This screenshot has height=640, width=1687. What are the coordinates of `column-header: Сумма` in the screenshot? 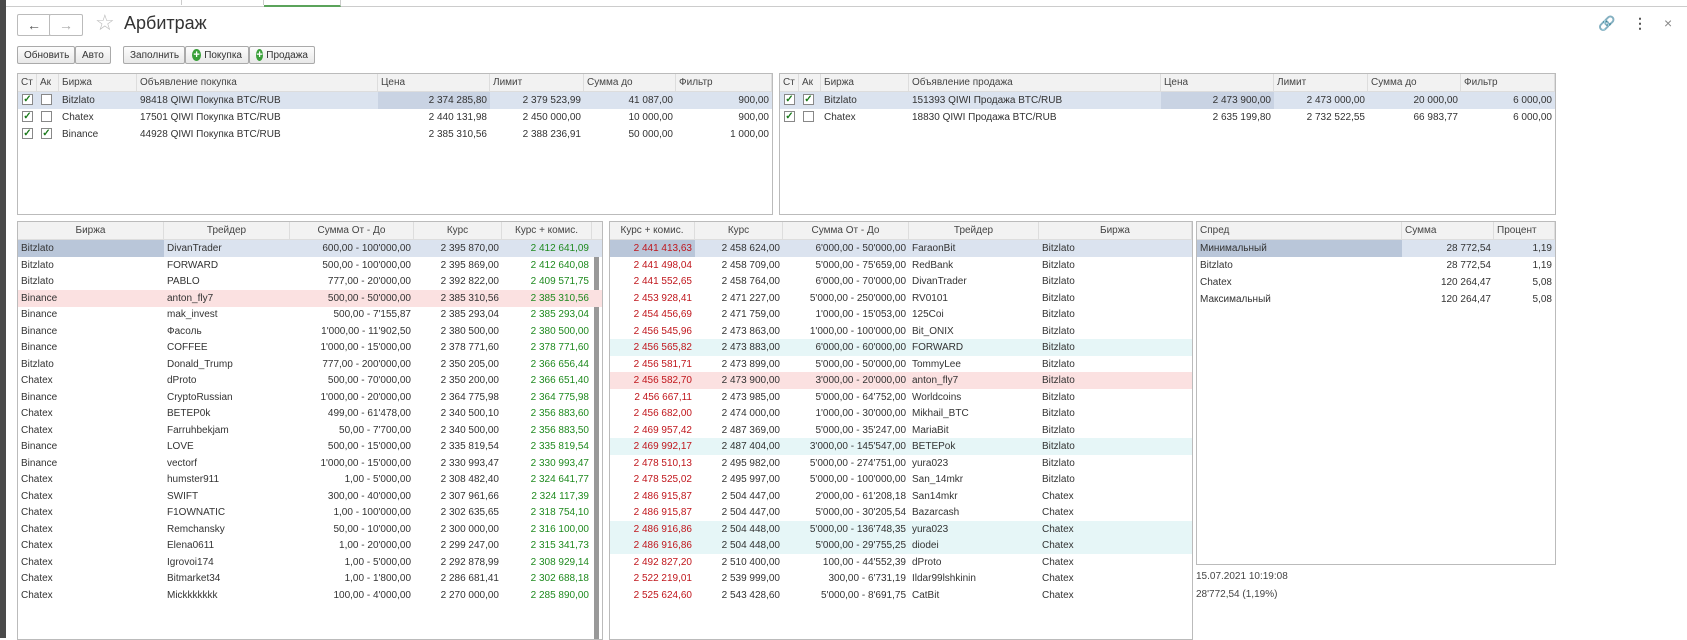 It's located at (1448, 230).